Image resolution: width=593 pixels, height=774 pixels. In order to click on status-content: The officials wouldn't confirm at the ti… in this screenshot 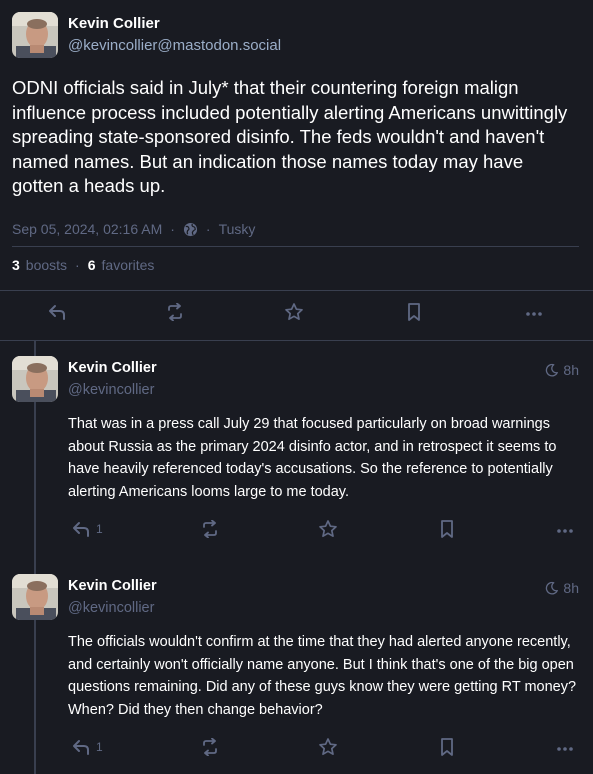, I will do `click(322, 676)`.